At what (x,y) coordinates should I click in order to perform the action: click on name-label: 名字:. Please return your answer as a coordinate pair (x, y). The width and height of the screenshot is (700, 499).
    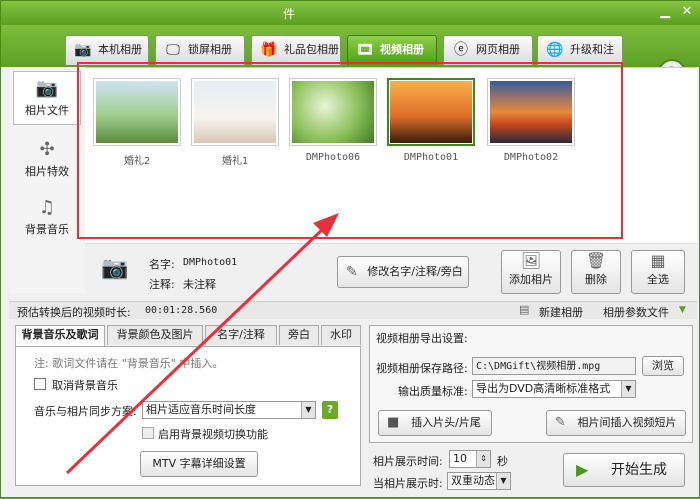
    Looking at the image, I should click on (162, 264).